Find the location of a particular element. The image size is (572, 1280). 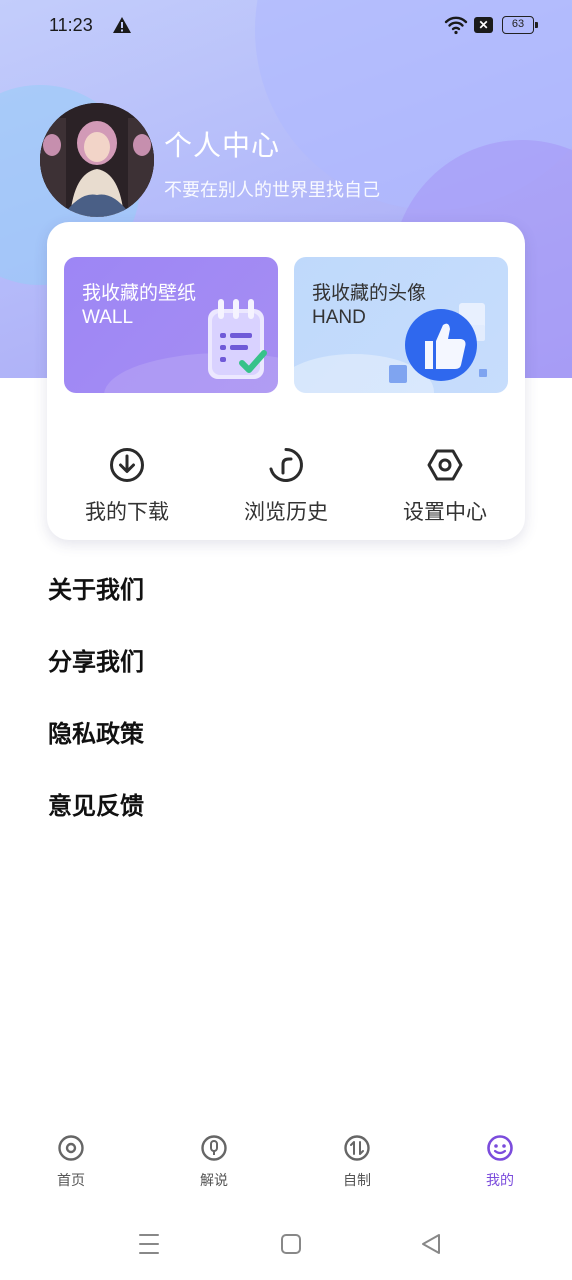

favorite-avatars-card: 我收藏的头像 HAND is located at coordinates (401, 325).